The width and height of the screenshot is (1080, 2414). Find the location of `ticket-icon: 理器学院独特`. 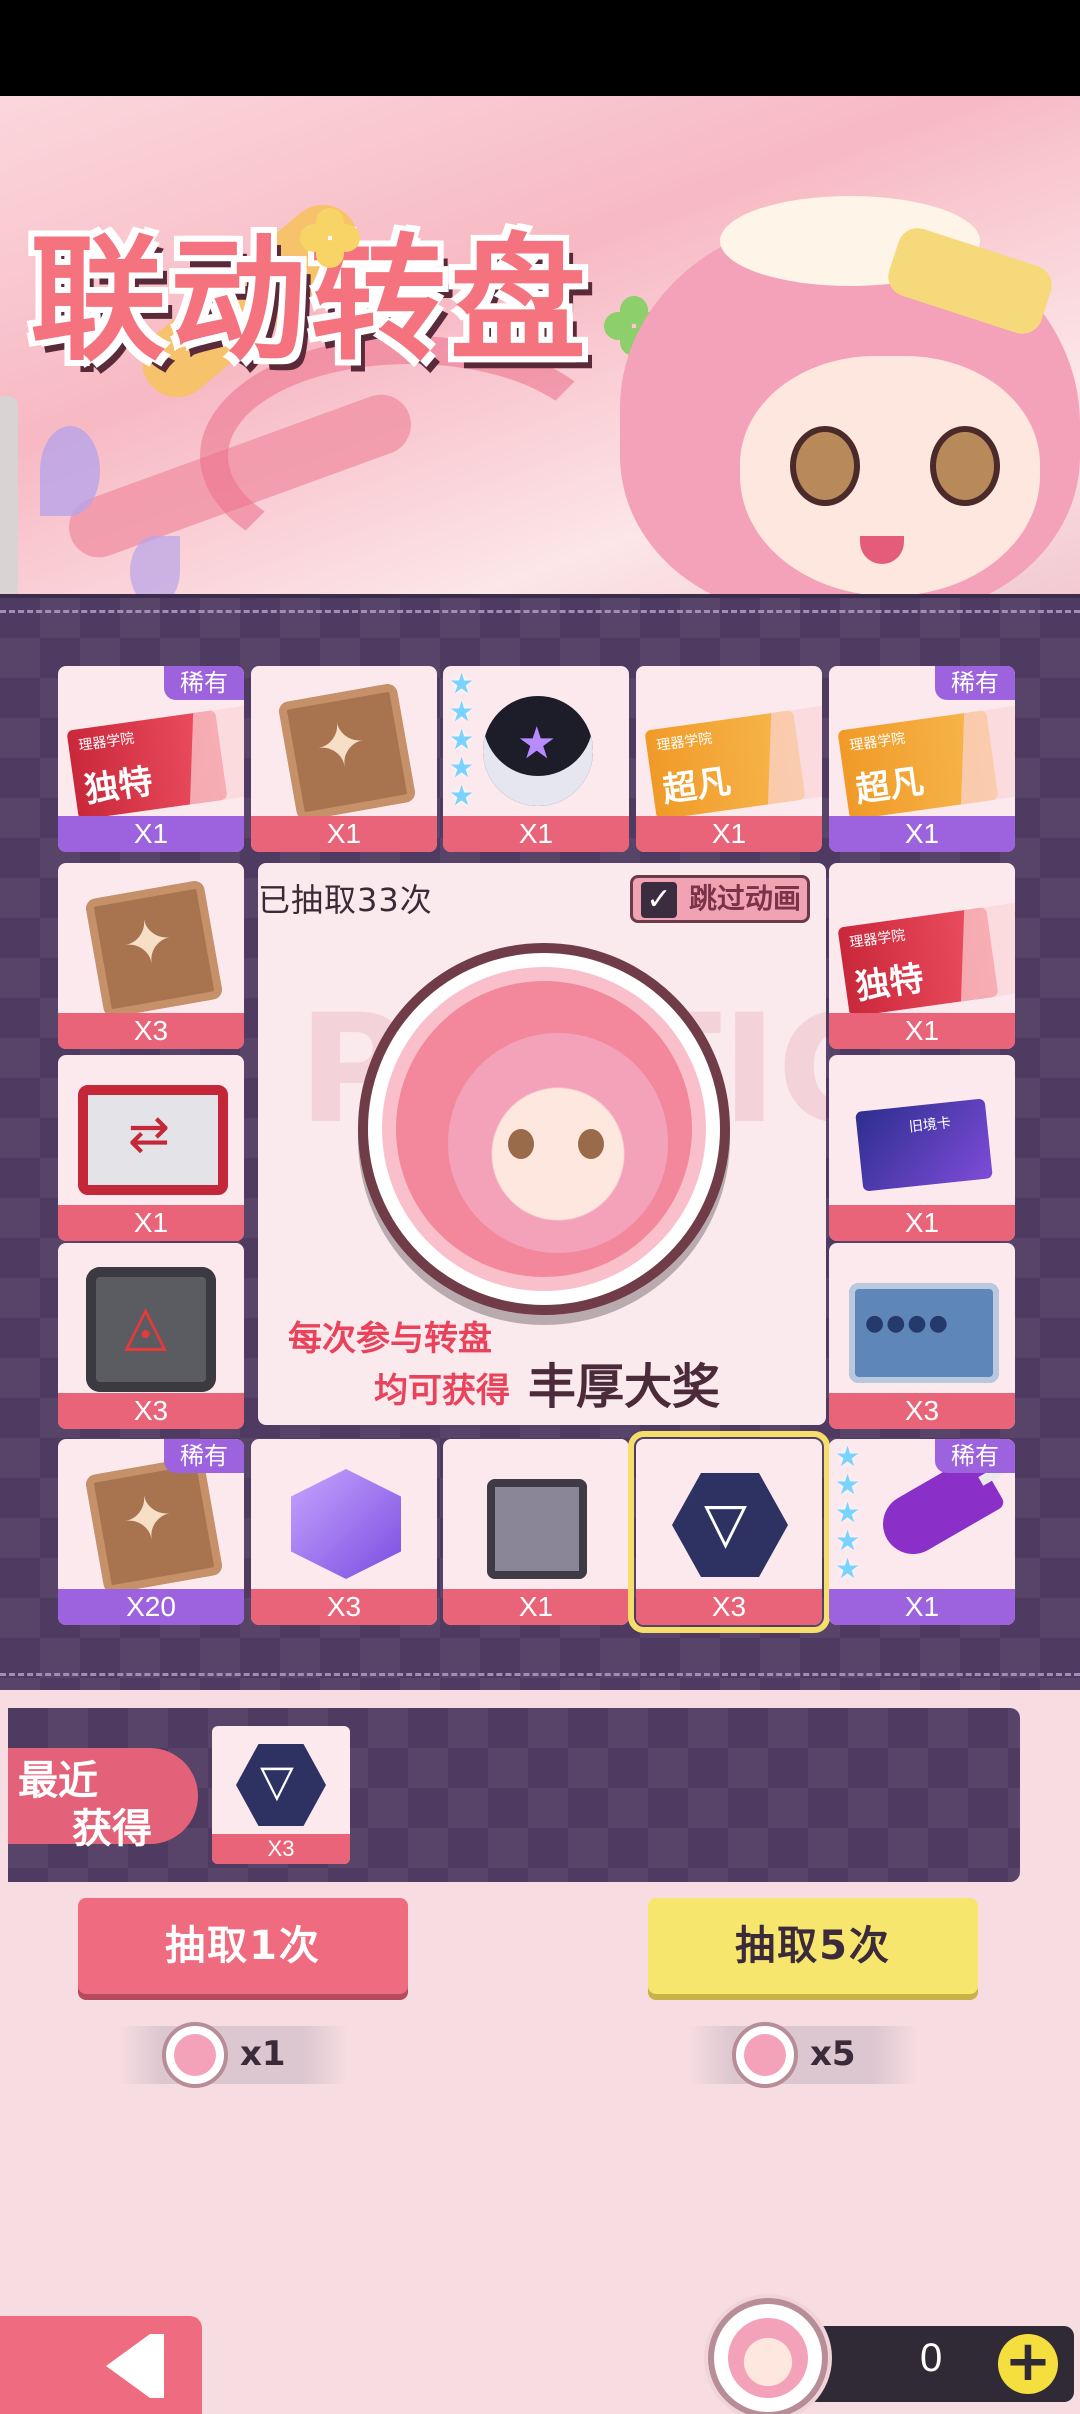

ticket-icon: 理器学院独特 is located at coordinates (926, 959).